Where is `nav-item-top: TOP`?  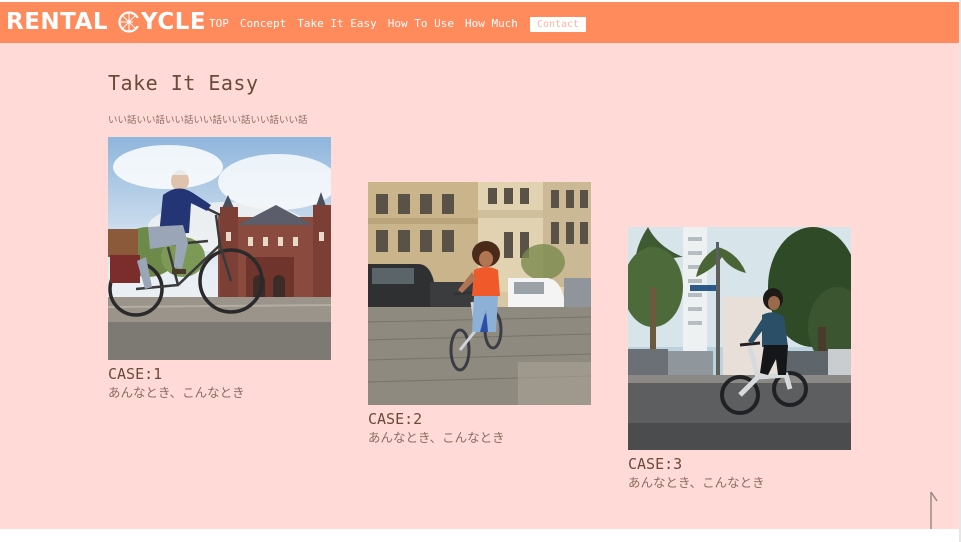
nav-item-top: TOP is located at coordinates (219, 24).